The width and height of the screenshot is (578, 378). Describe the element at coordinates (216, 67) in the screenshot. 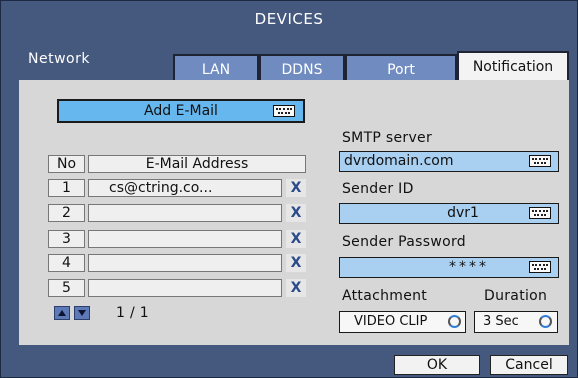

I see `tab-lan: LAN` at that location.